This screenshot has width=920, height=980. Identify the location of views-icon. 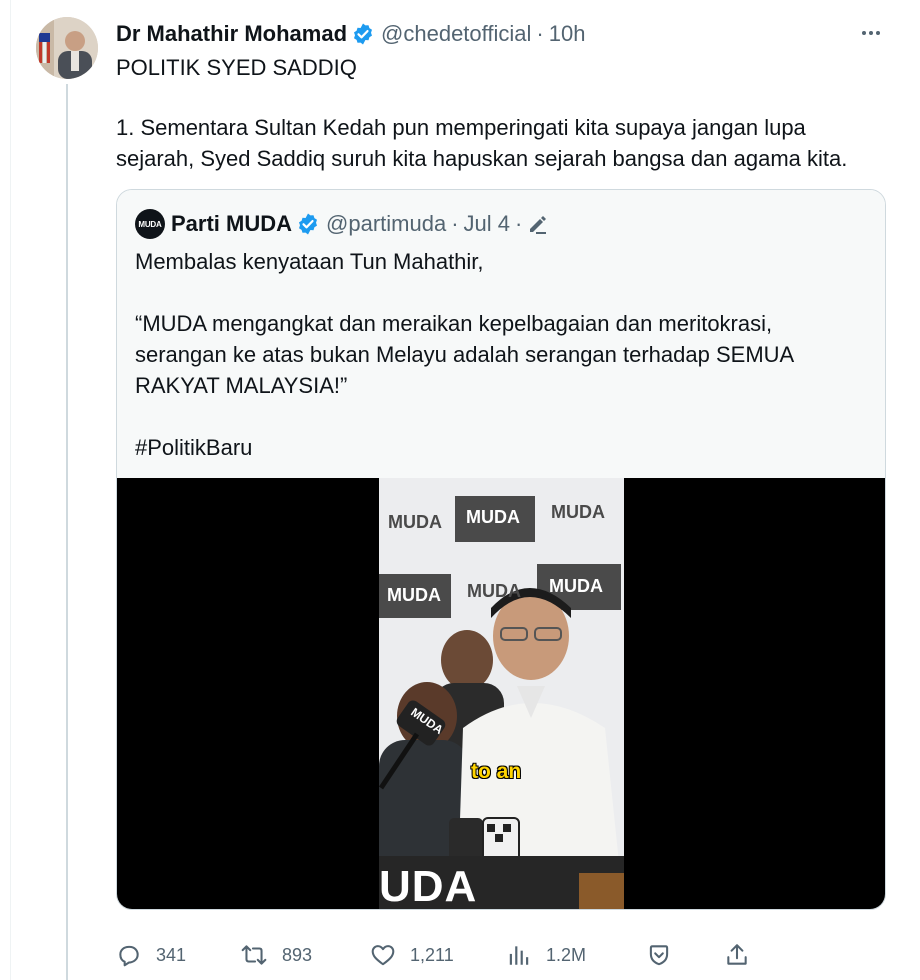
(519, 955).